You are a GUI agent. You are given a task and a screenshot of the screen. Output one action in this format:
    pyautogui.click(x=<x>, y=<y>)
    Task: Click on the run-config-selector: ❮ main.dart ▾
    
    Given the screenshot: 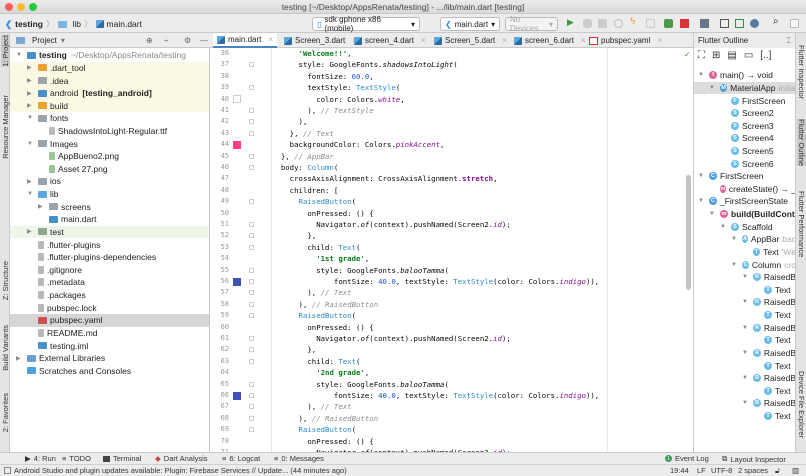 What is the action you would take?
    pyautogui.click(x=470, y=24)
    